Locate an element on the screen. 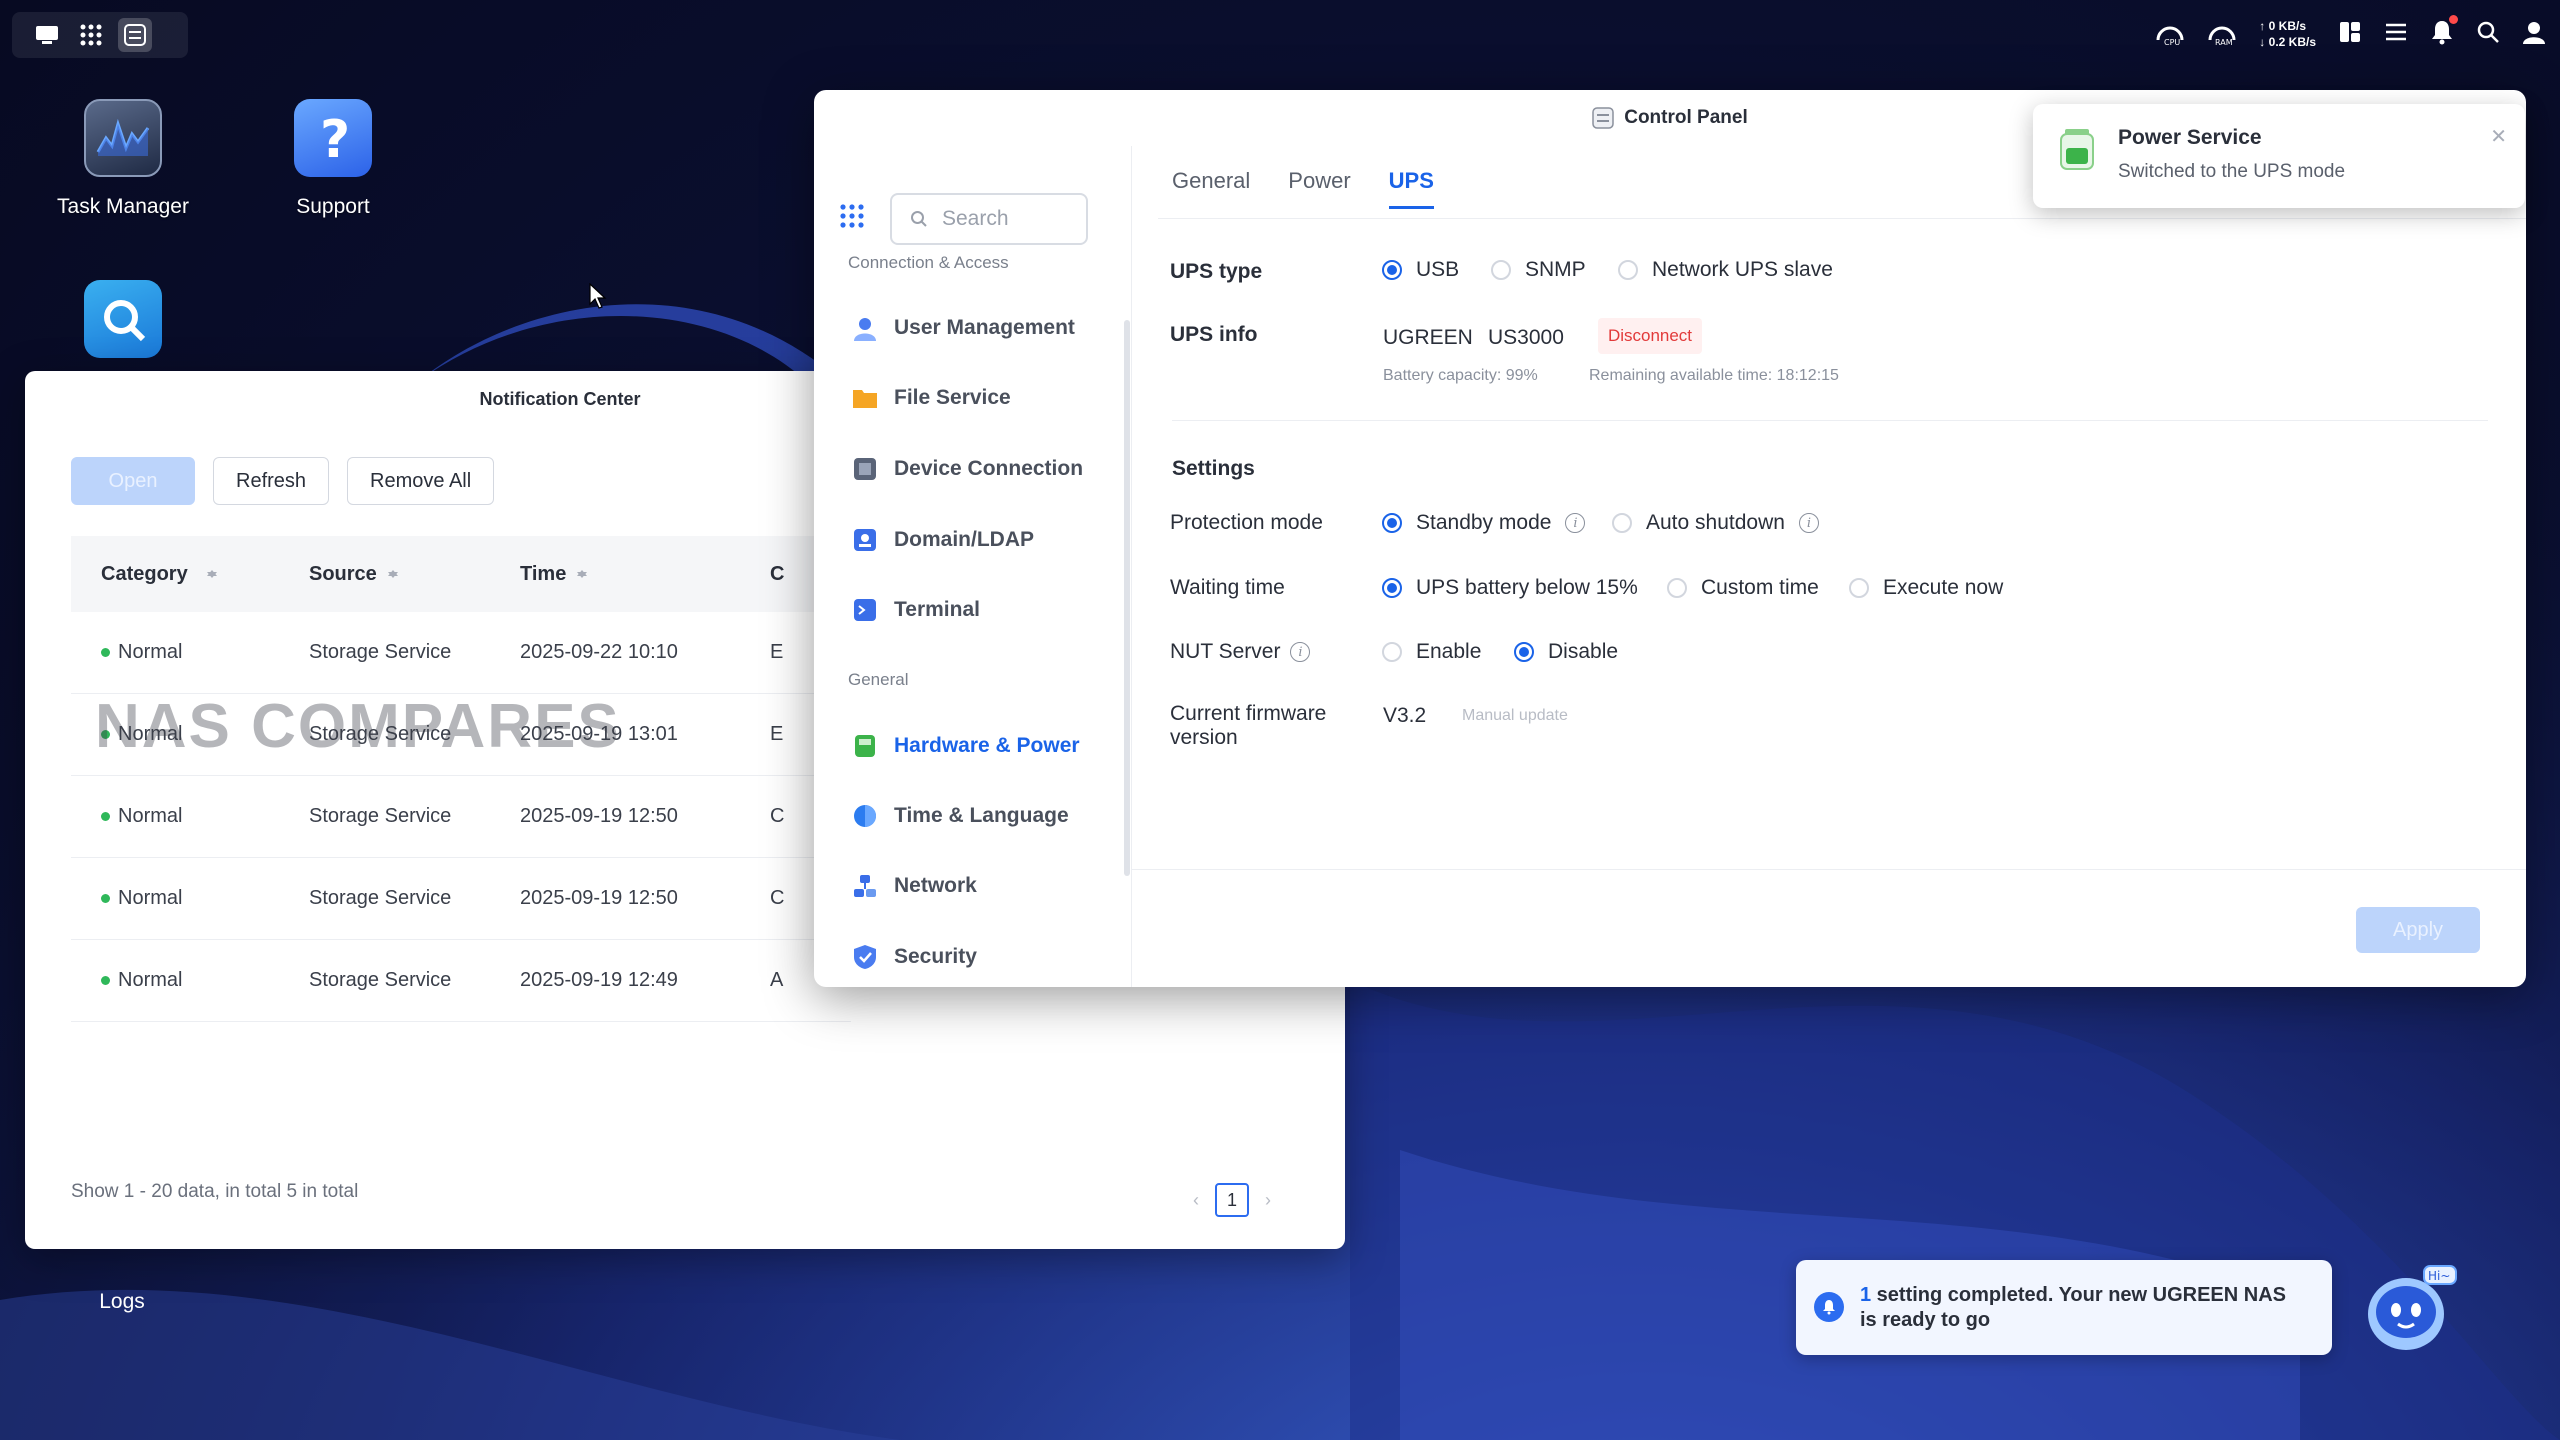 This screenshot has width=2560, height=1440. custom-time-radio: Custom time is located at coordinates (1743, 588).